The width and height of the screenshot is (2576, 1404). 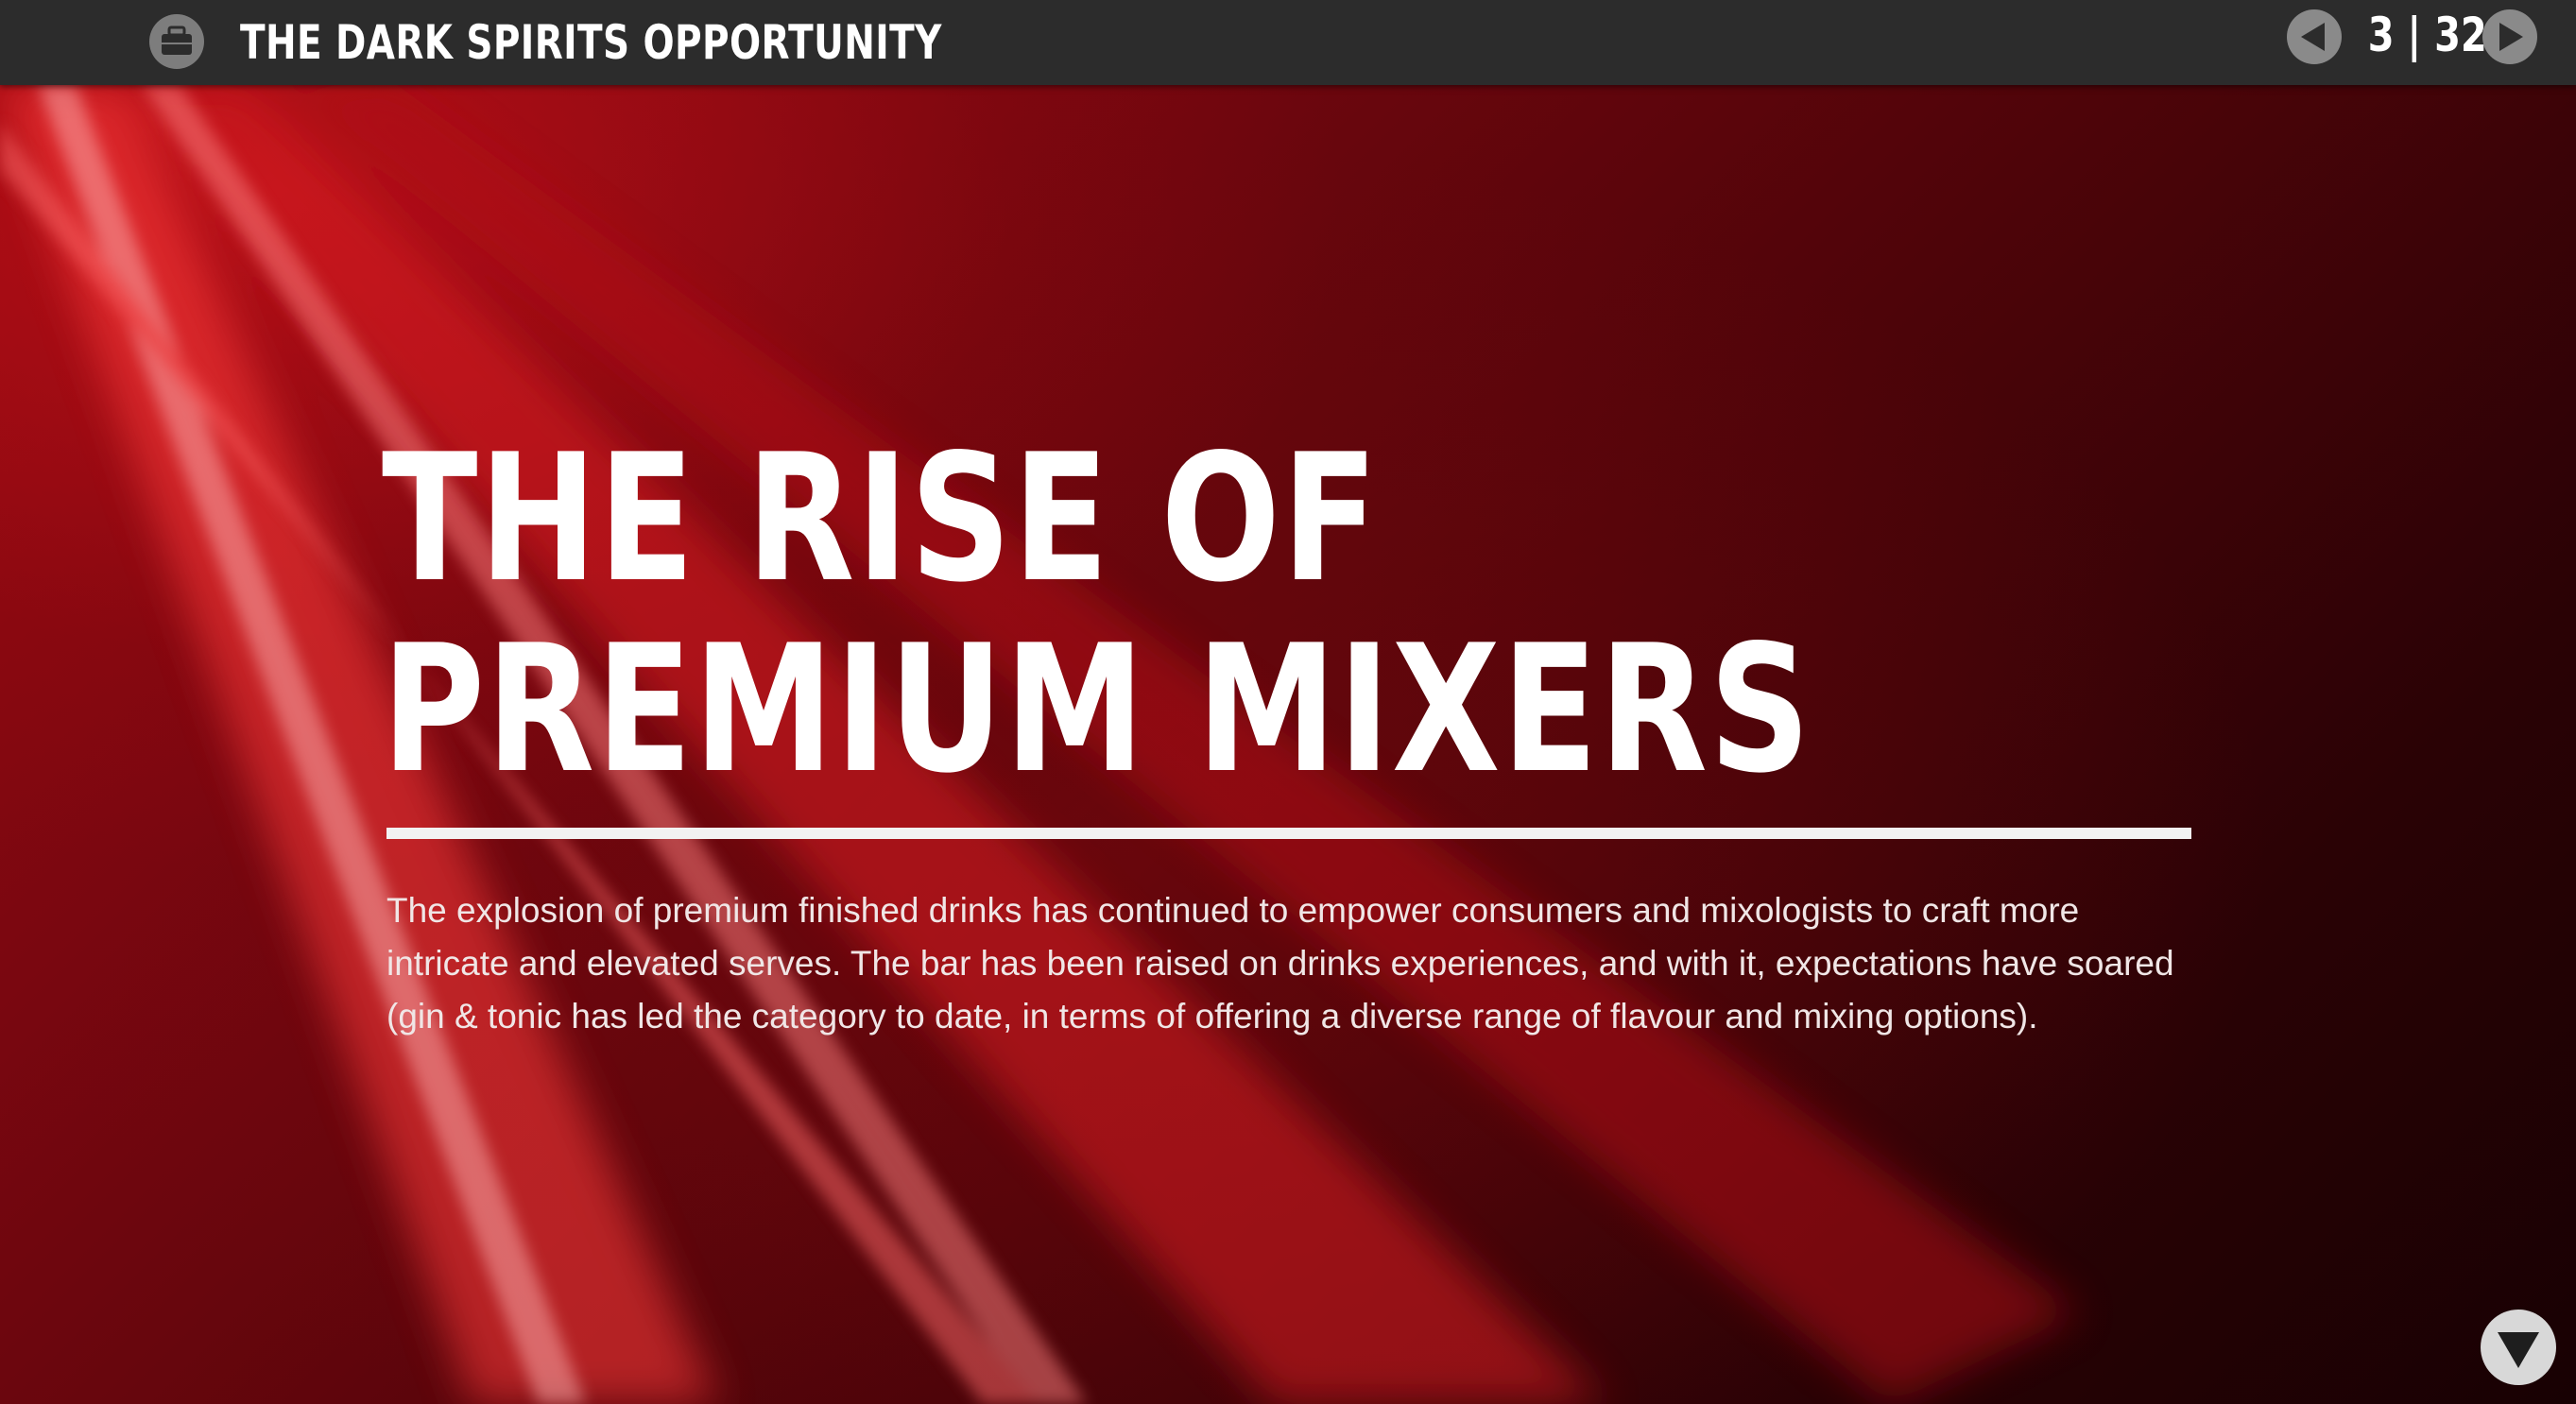 What do you see at coordinates (1288, 42) in the screenshot?
I see `top-bar: THE DARK SPIRITS OPPORTUNITY 3 | 32` at bounding box center [1288, 42].